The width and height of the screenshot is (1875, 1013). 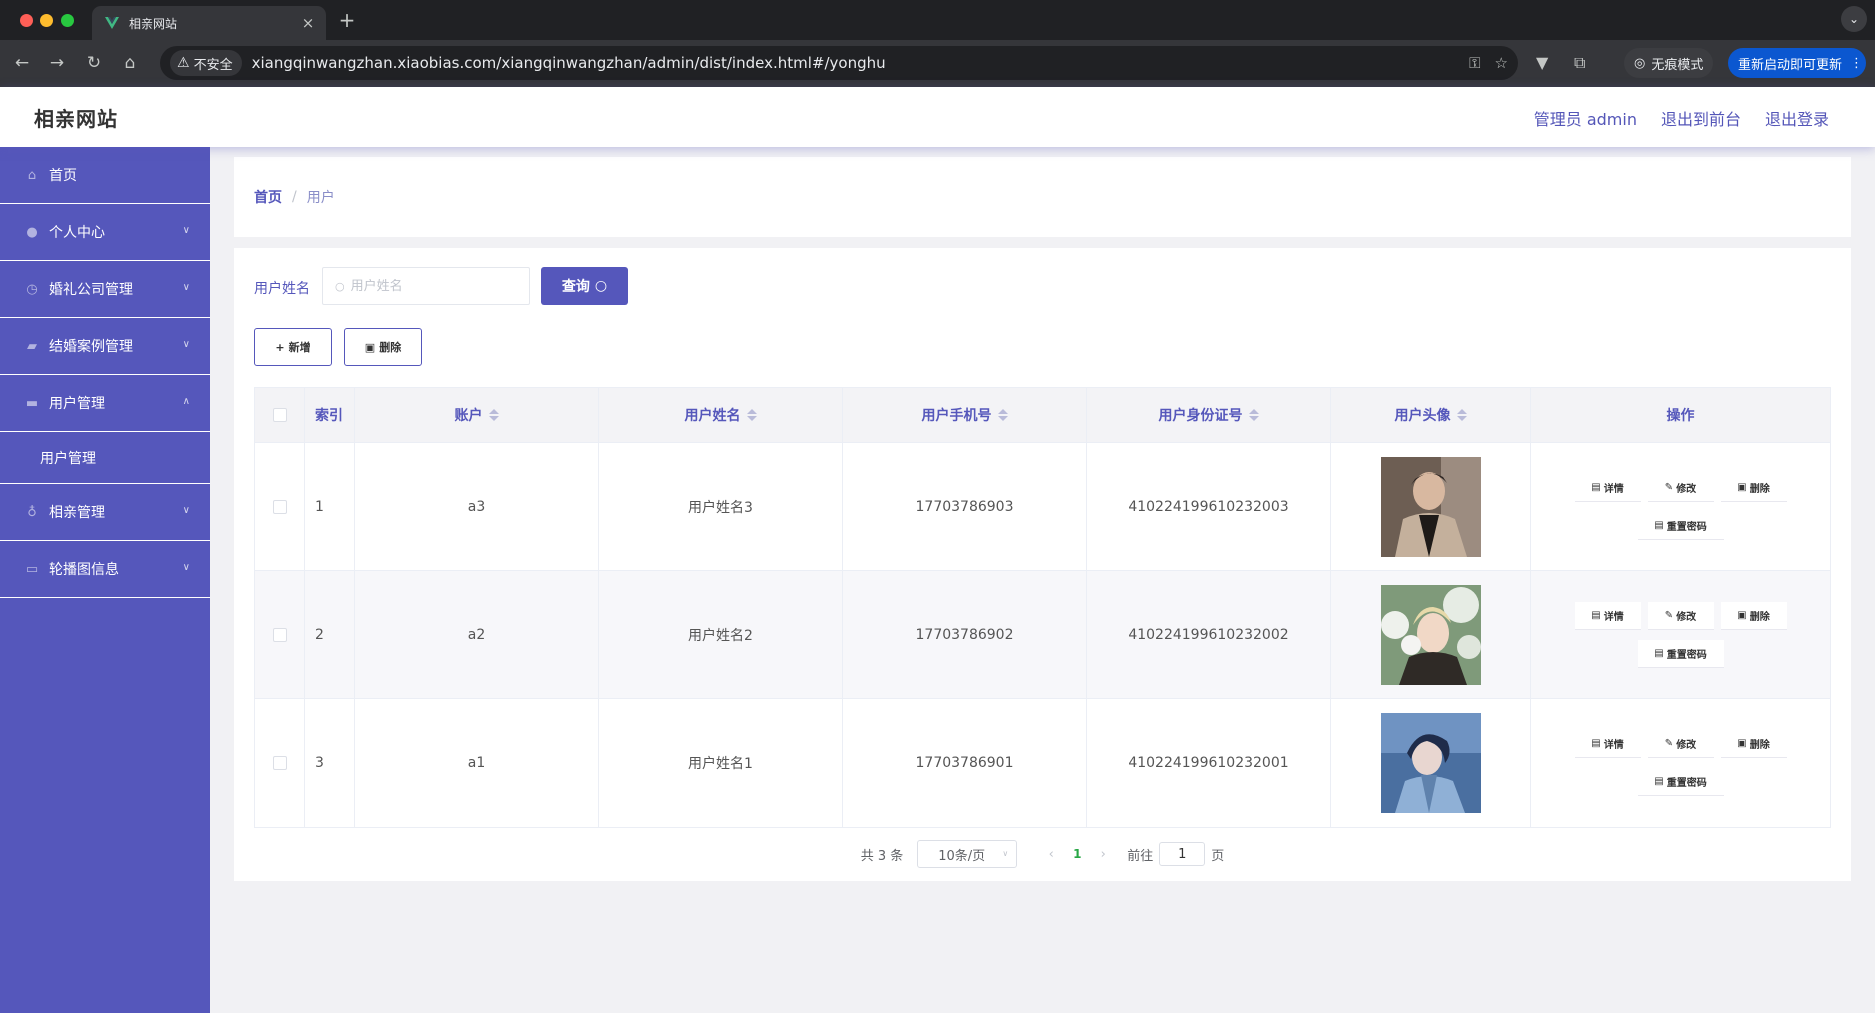 I want to click on sidebar-item-wedding-company: ◷ 婚礼公司管理 ∨, so click(x=105, y=289).